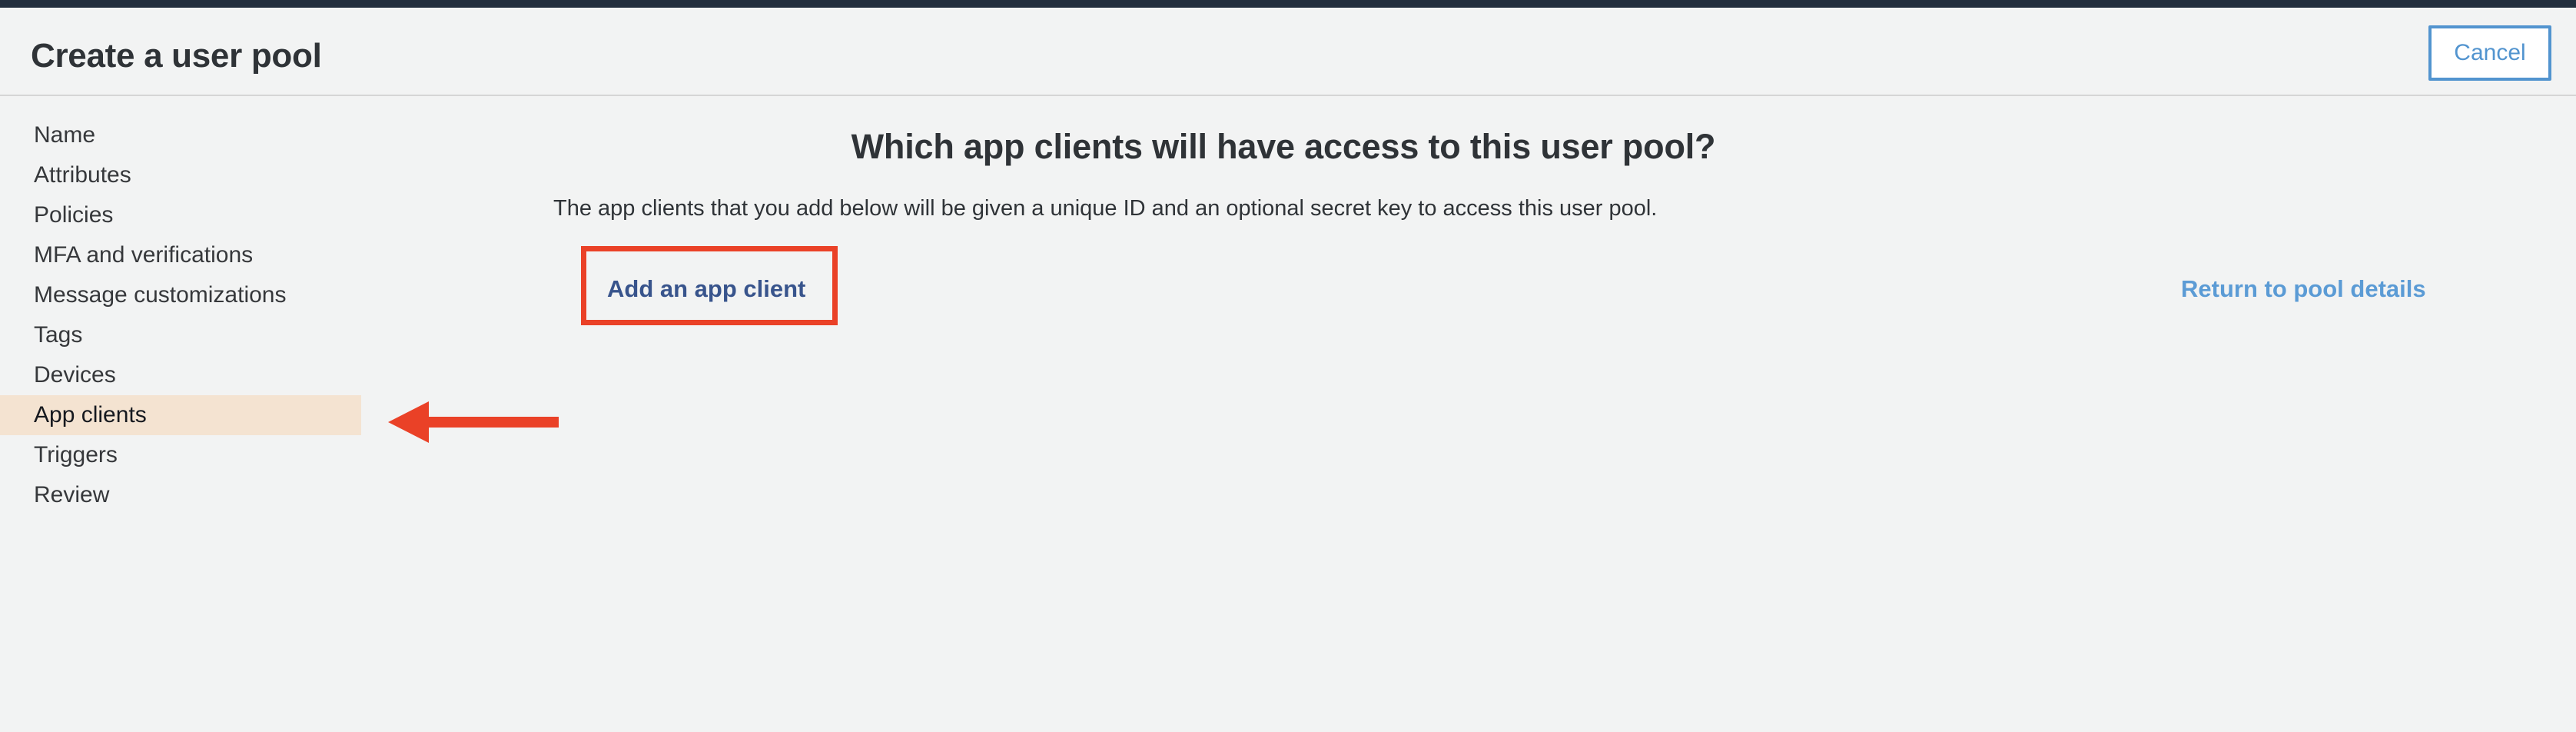  Describe the element at coordinates (180, 495) in the screenshot. I see `sidebar-item-review: Review` at that location.